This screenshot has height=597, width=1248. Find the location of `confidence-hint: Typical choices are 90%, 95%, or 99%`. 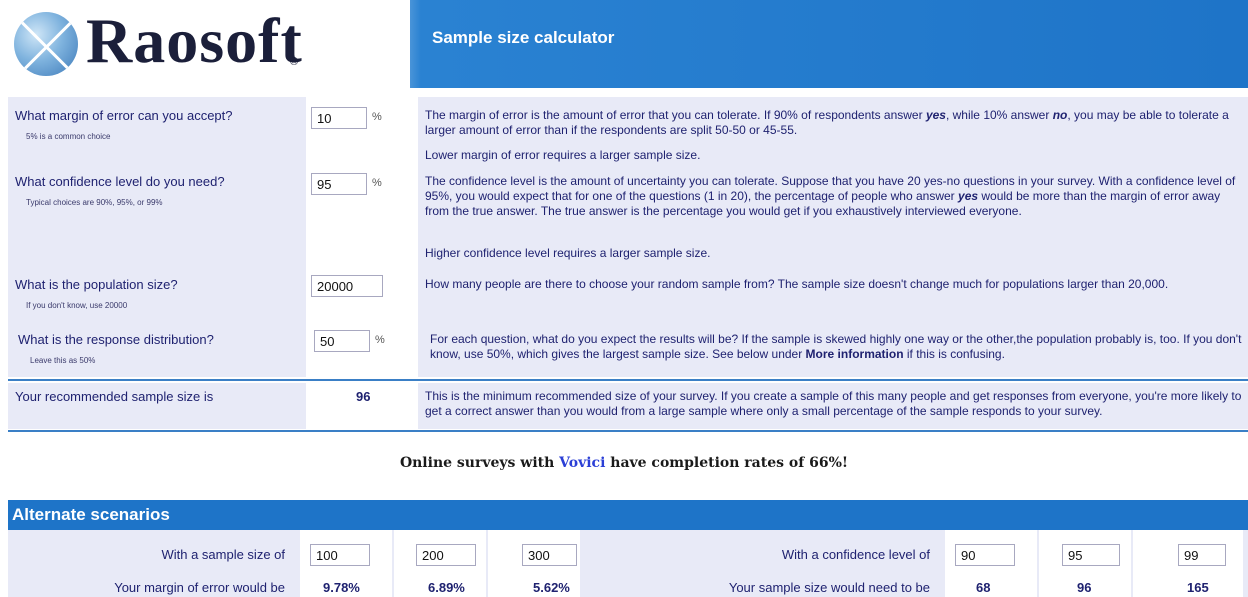

confidence-hint: Typical choices are 90%, 95%, or 99% is located at coordinates (94, 202).